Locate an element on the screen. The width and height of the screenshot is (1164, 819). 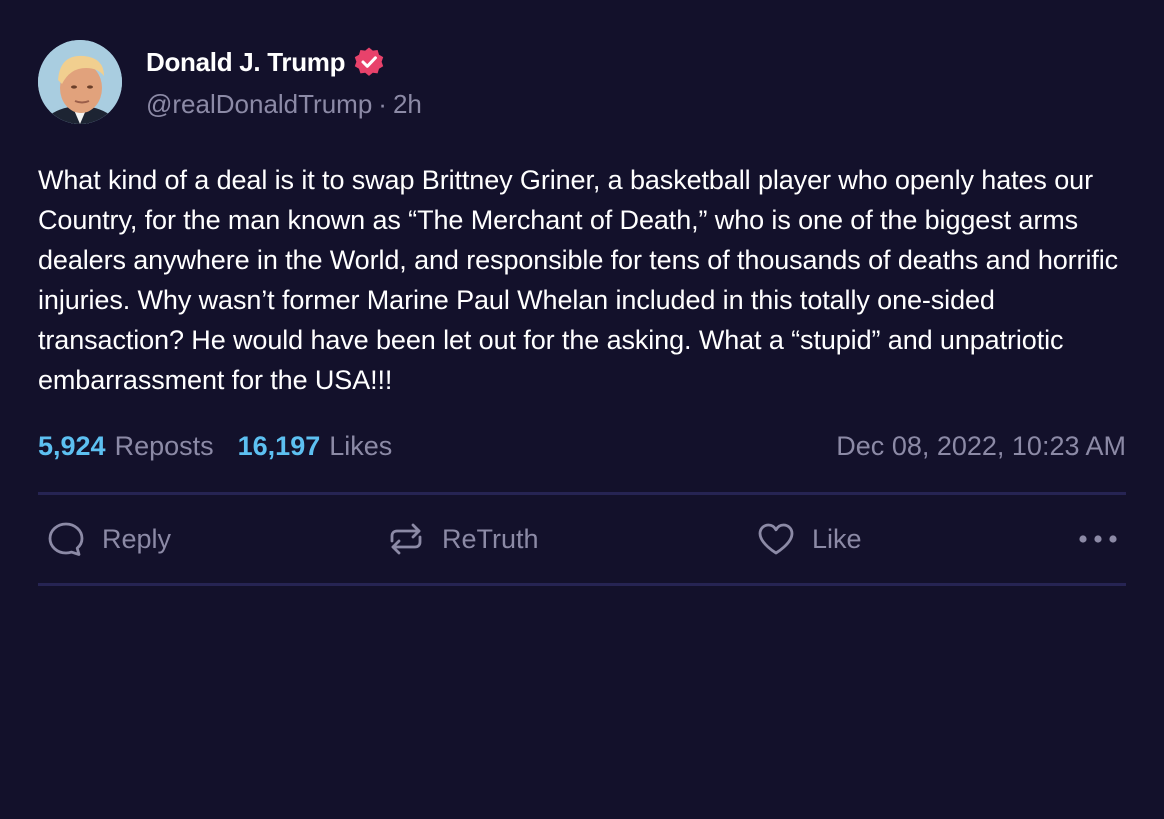
reposts-count: 5,924 is located at coordinates (72, 445).